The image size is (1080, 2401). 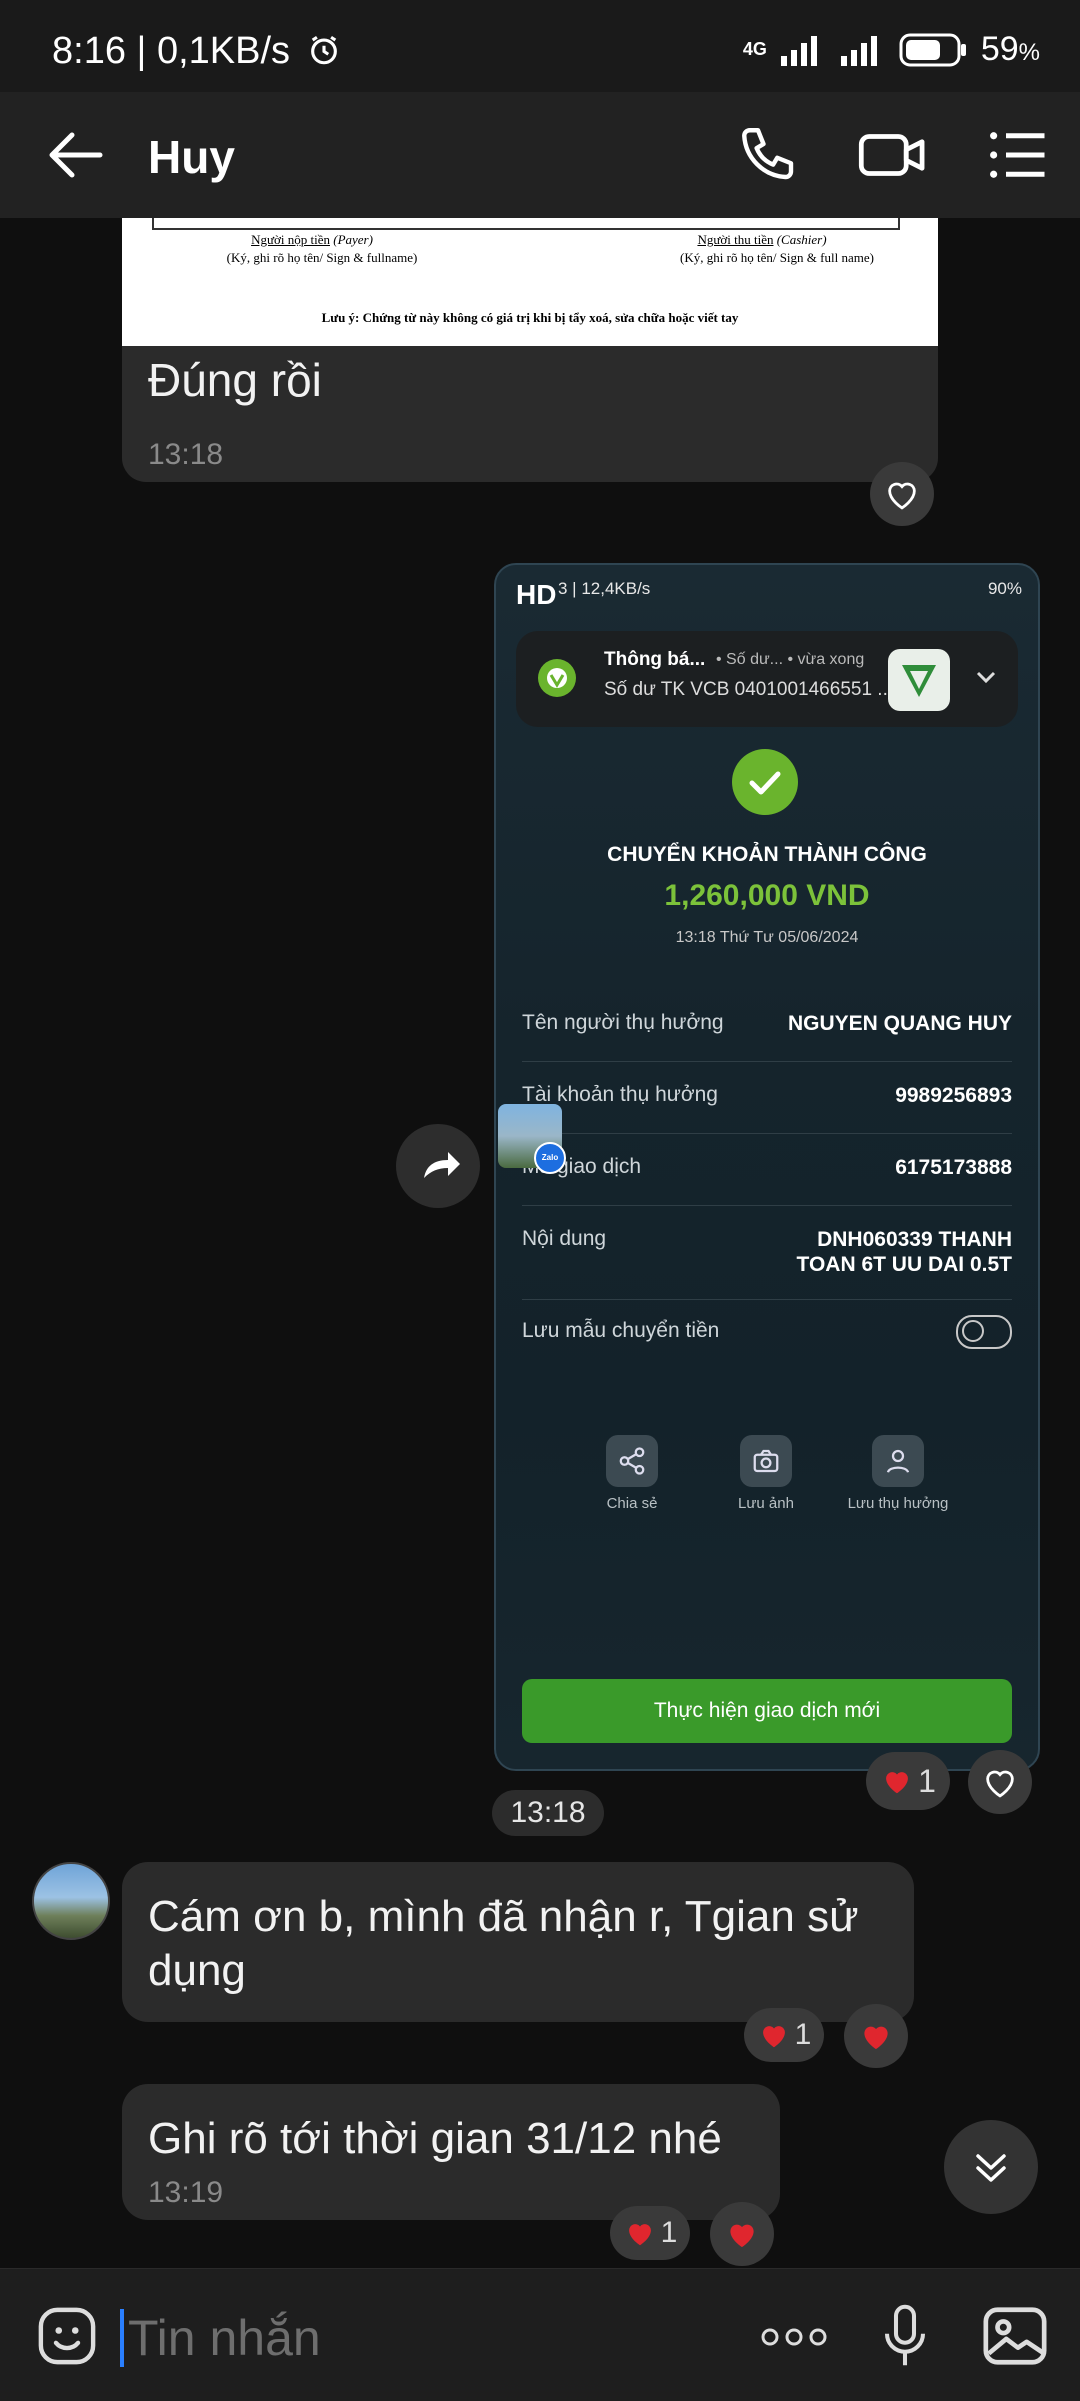 What do you see at coordinates (898, 1473) in the screenshot?
I see `save-beneficiary-action: Lưu thụ hưởng` at bounding box center [898, 1473].